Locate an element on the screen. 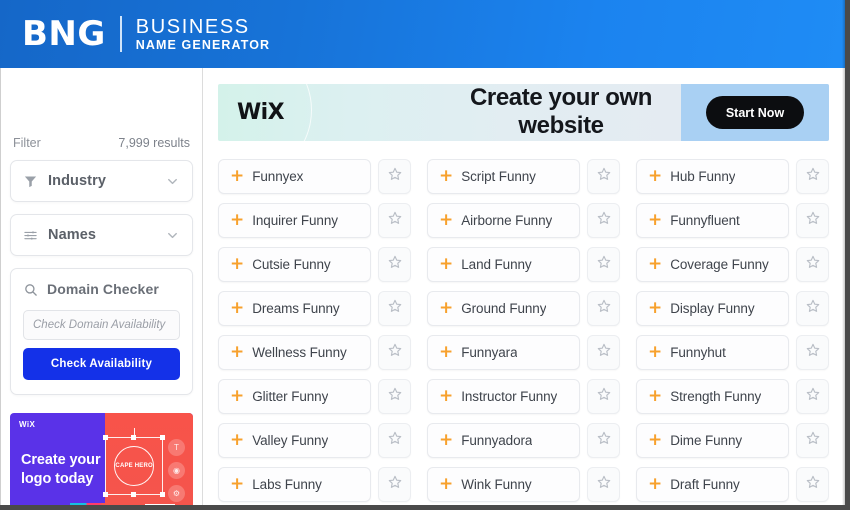 This screenshot has height=510, width=850. name-card: + Funnyara is located at coordinates (503, 352).